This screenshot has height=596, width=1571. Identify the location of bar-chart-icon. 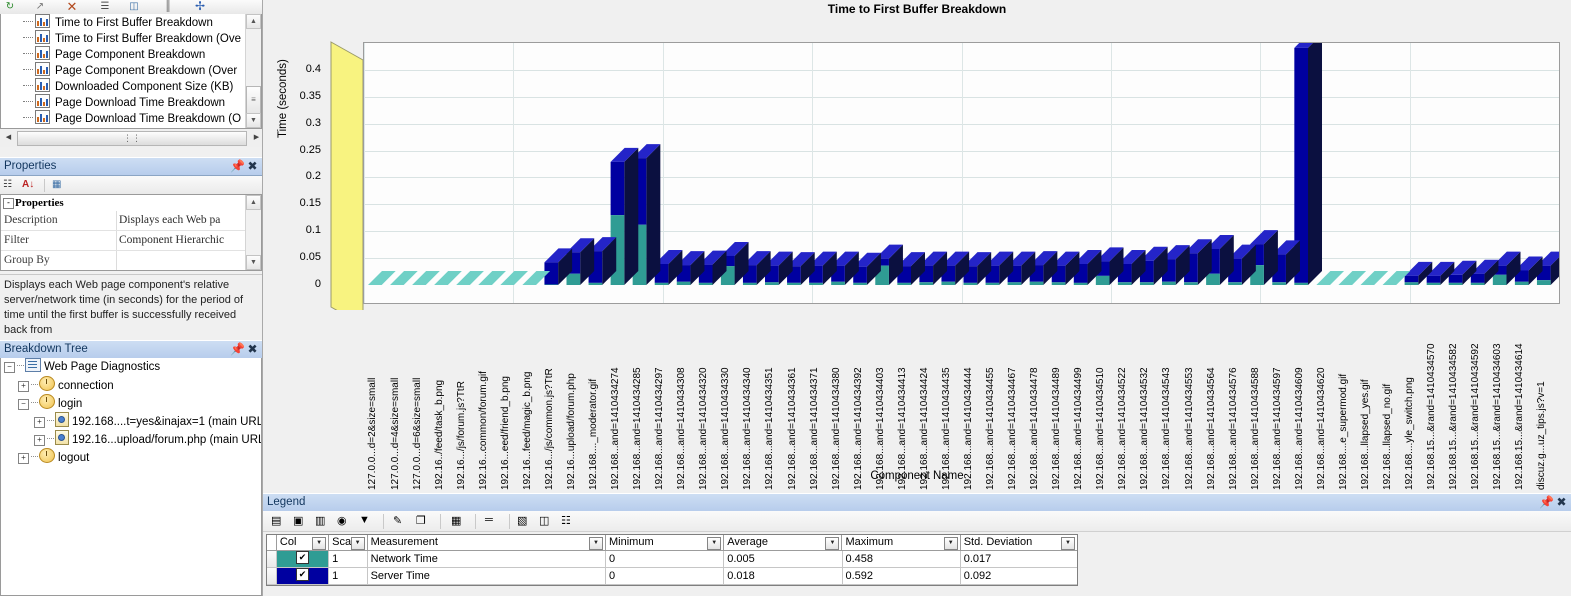
(42, 21).